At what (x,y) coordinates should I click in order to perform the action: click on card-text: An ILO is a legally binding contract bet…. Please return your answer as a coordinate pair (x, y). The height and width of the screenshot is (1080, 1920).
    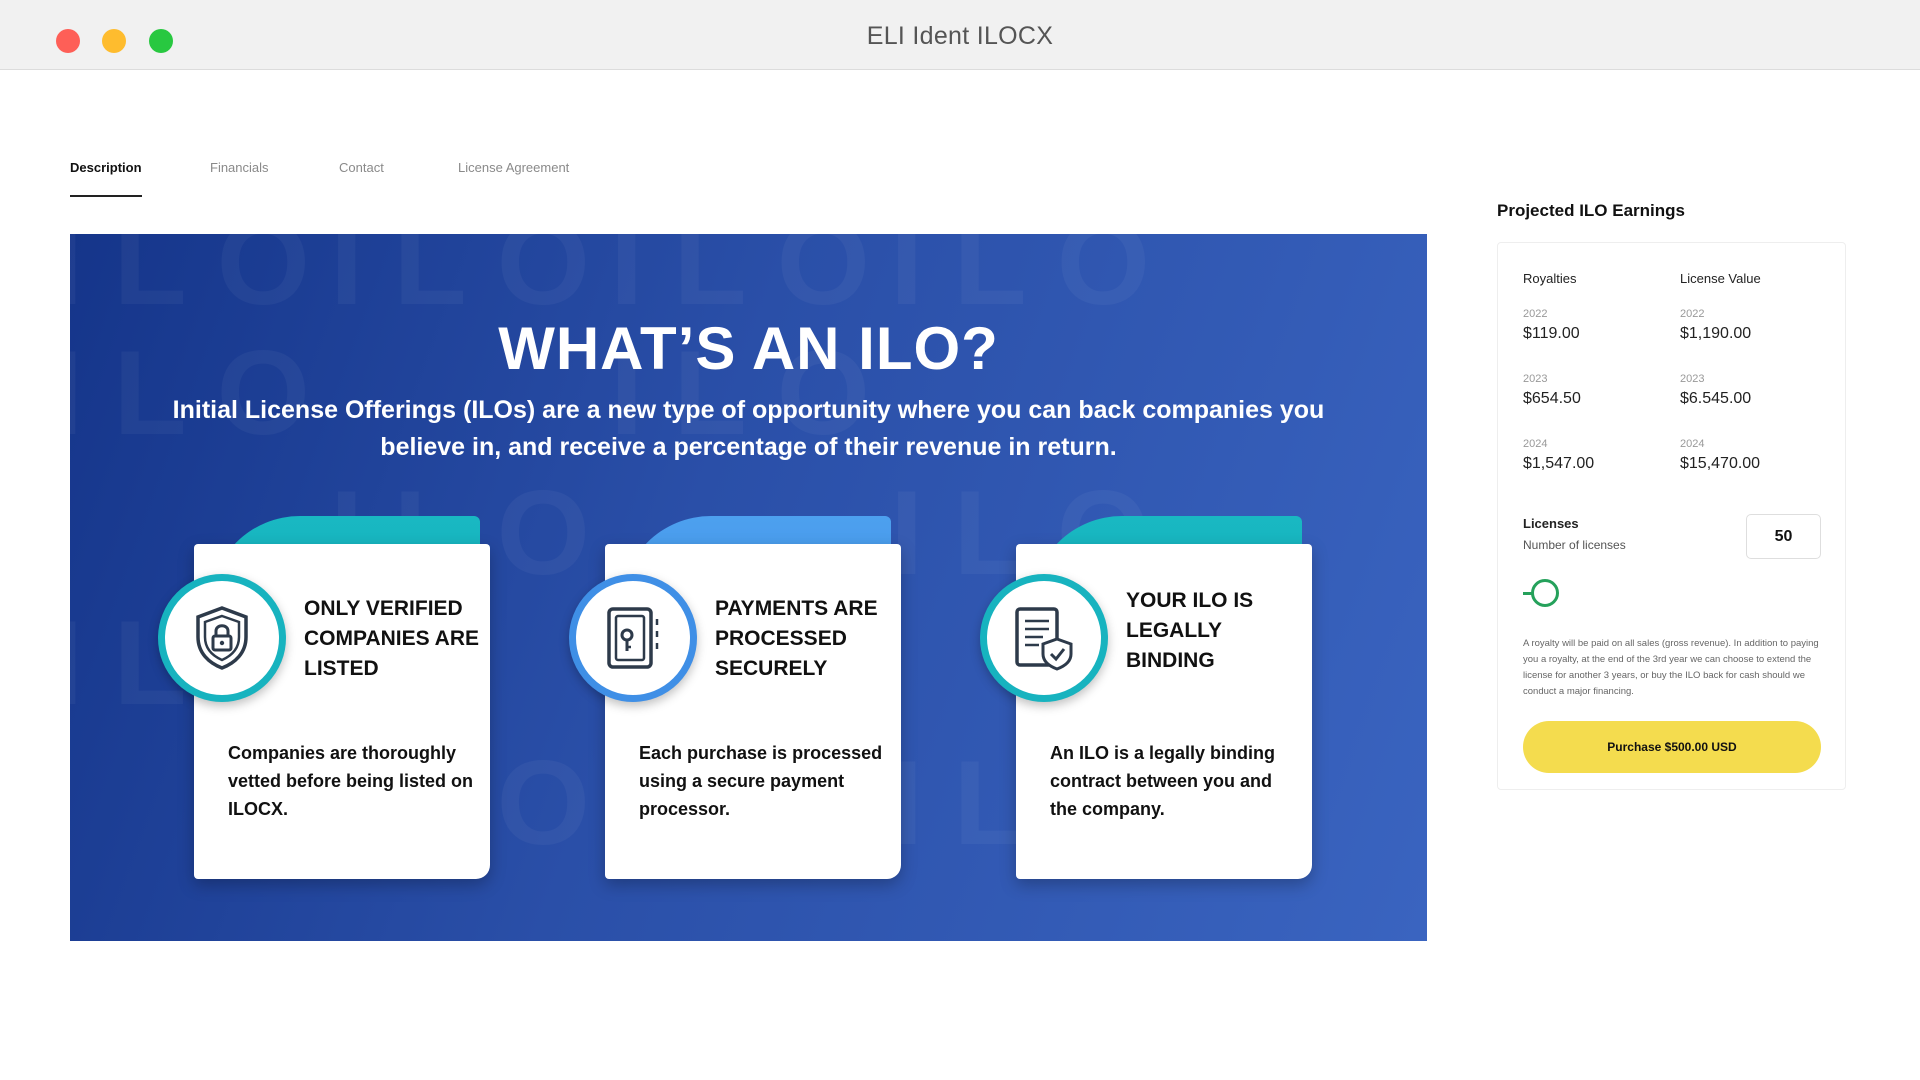
    Looking at the image, I should click on (1163, 781).